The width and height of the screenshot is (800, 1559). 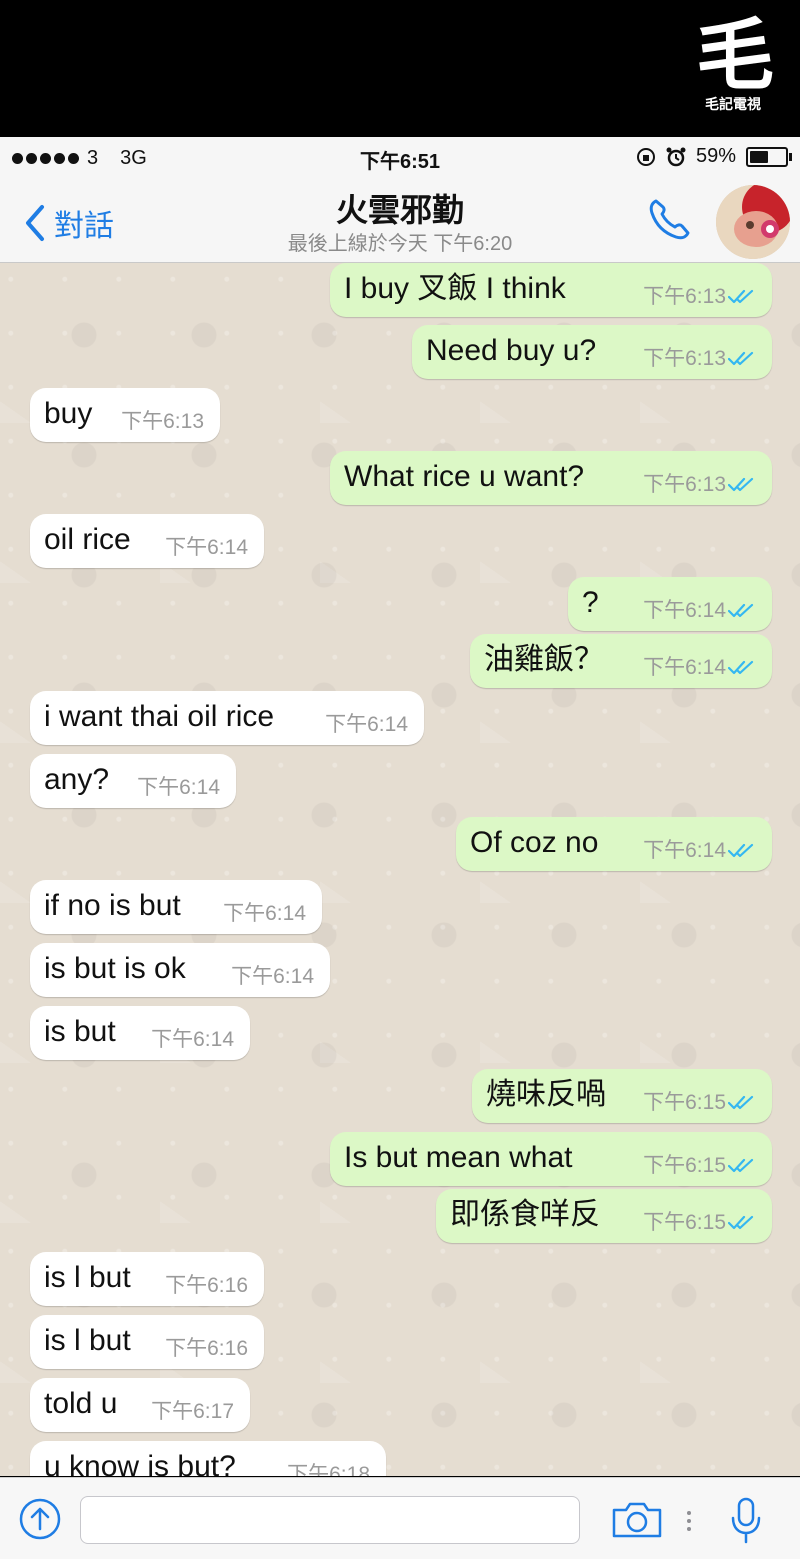 What do you see at coordinates (525, 1214) in the screenshot?
I see `message-text: 即係食咩反` at bounding box center [525, 1214].